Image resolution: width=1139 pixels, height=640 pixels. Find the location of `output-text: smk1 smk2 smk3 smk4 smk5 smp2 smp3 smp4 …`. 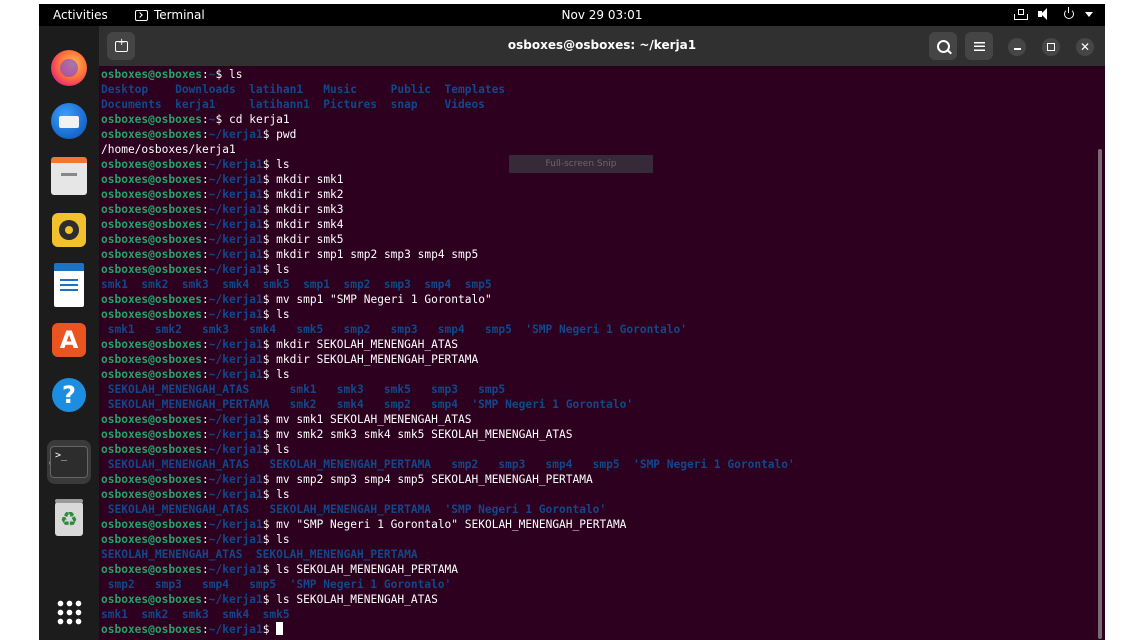

output-text: smk1 smk2 smk3 smk4 smk5 smp2 smp3 smp4 … is located at coordinates (394, 329).